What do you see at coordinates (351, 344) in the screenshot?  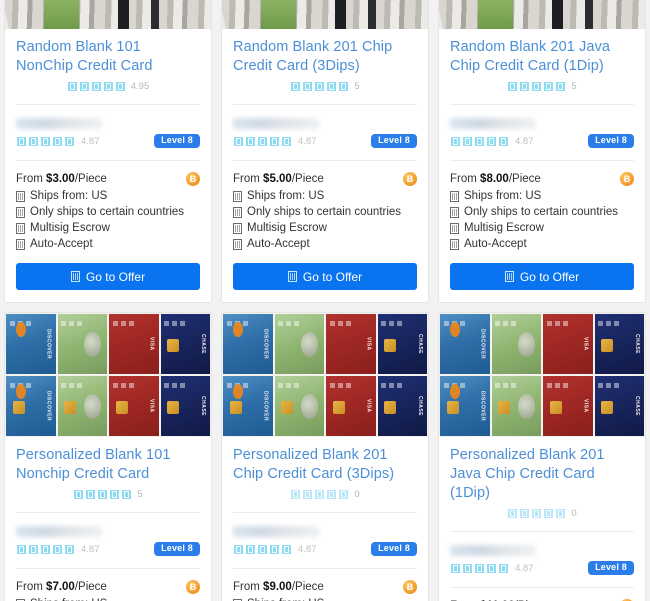 I see `credit-card-thumb: VISA` at bounding box center [351, 344].